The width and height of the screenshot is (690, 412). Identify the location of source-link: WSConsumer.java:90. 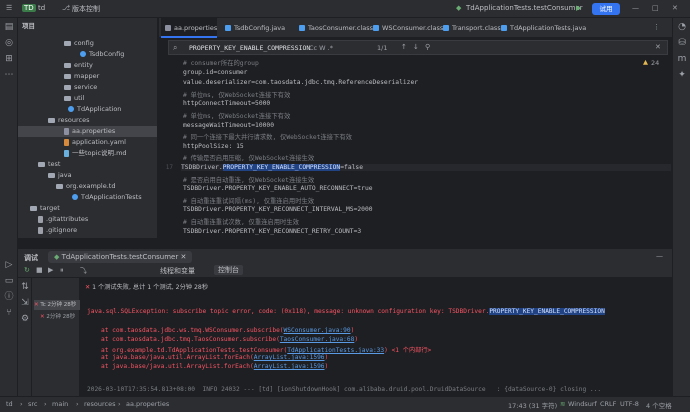
(317, 330).